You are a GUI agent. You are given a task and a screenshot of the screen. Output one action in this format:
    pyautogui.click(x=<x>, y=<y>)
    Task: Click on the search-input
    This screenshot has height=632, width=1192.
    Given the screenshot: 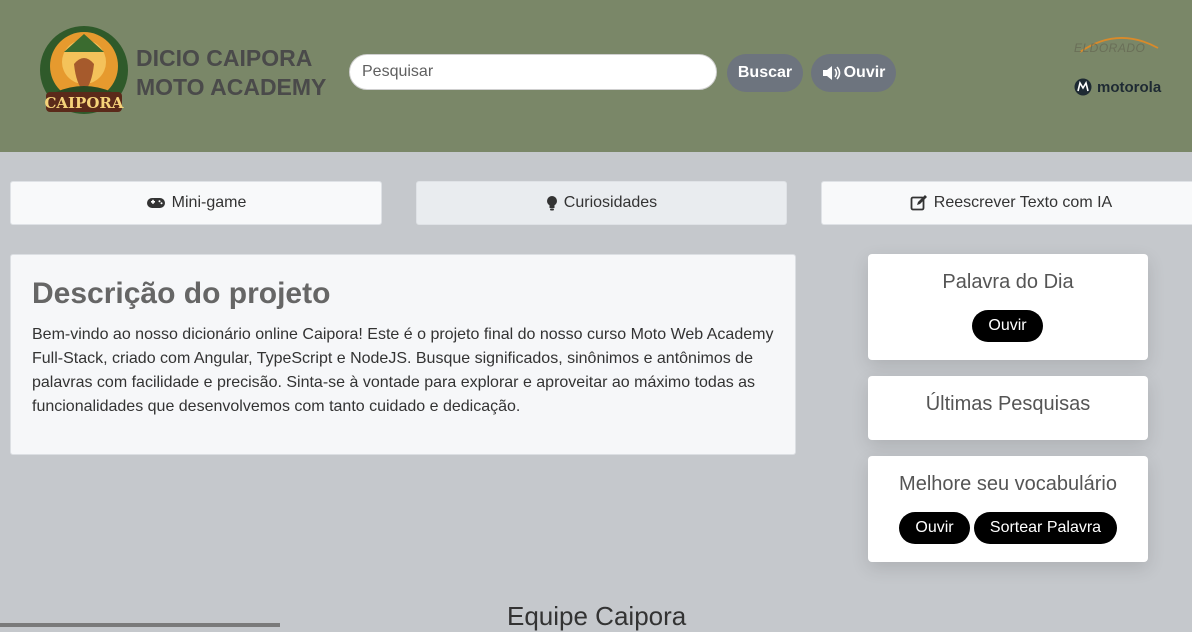 What is the action you would take?
    pyautogui.click(x=533, y=72)
    